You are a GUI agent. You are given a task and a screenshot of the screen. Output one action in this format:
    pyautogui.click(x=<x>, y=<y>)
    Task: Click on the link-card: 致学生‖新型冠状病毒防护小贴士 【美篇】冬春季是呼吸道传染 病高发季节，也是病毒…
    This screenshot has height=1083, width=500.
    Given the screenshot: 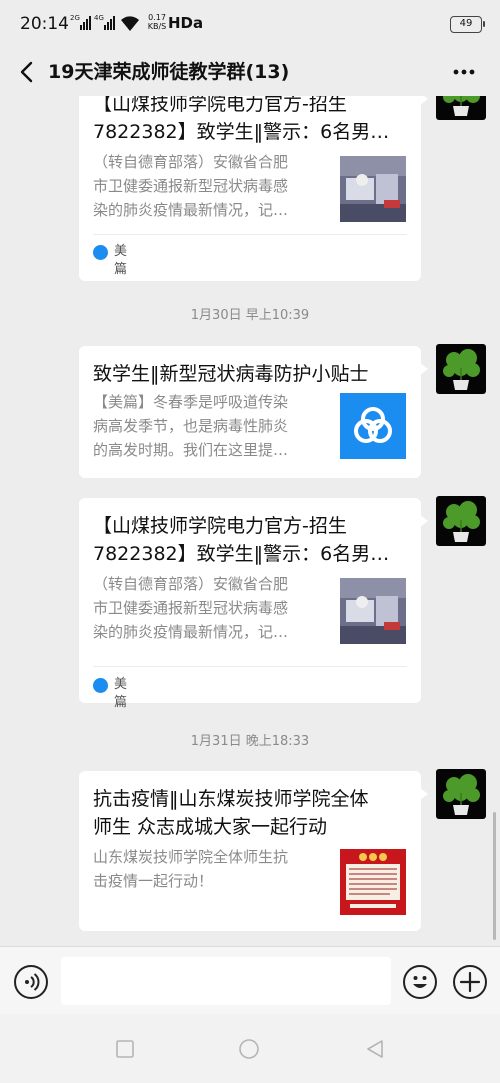 What is the action you would take?
    pyautogui.click(x=253, y=412)
    